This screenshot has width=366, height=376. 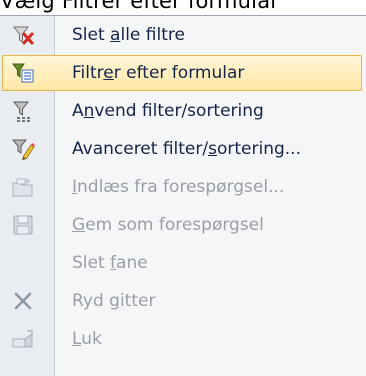 I want to click on menu-item-label: Filtrer efter formular, so click(x=158, y=73).